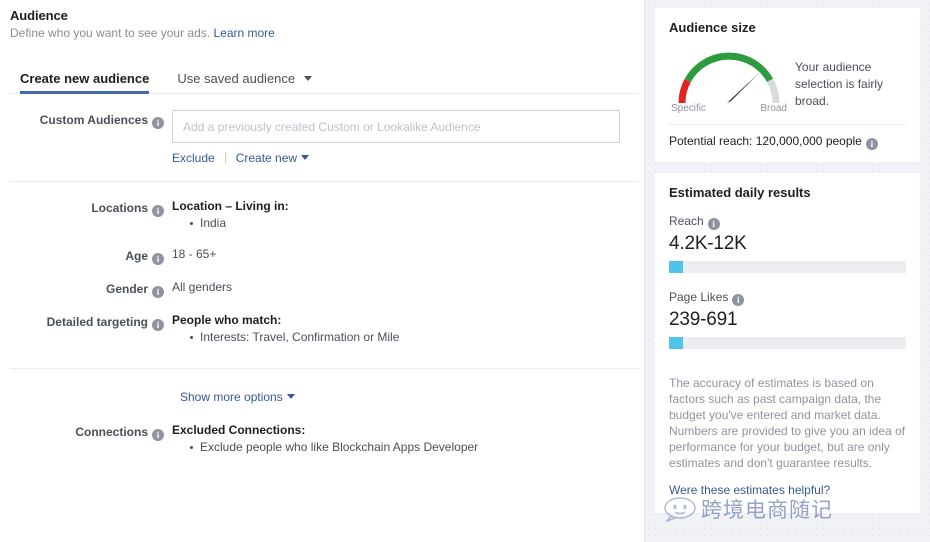 The image size is (930, 542). What do you see at coordinates (307, 78) in the screenshot?
I see `chevron-down-icon` at bounding box center [307, 78].